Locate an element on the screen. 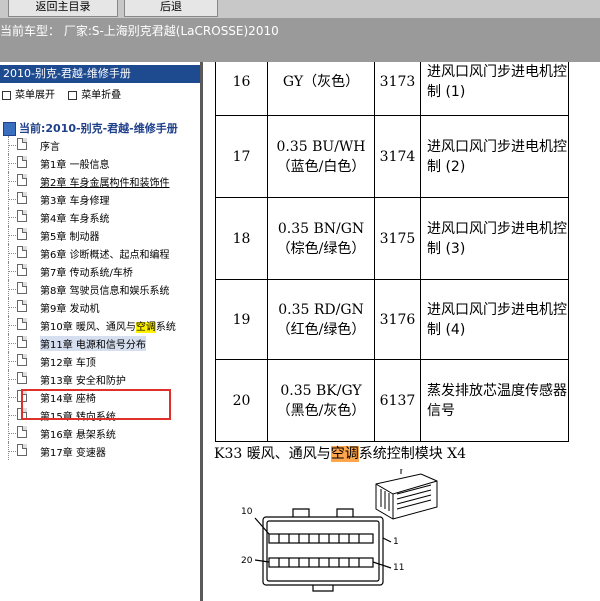 The height and width of the screenshot is (601, 600). function-cell: 蒸发排放芯温度传感器信号 is located at coordinates (494, 400).